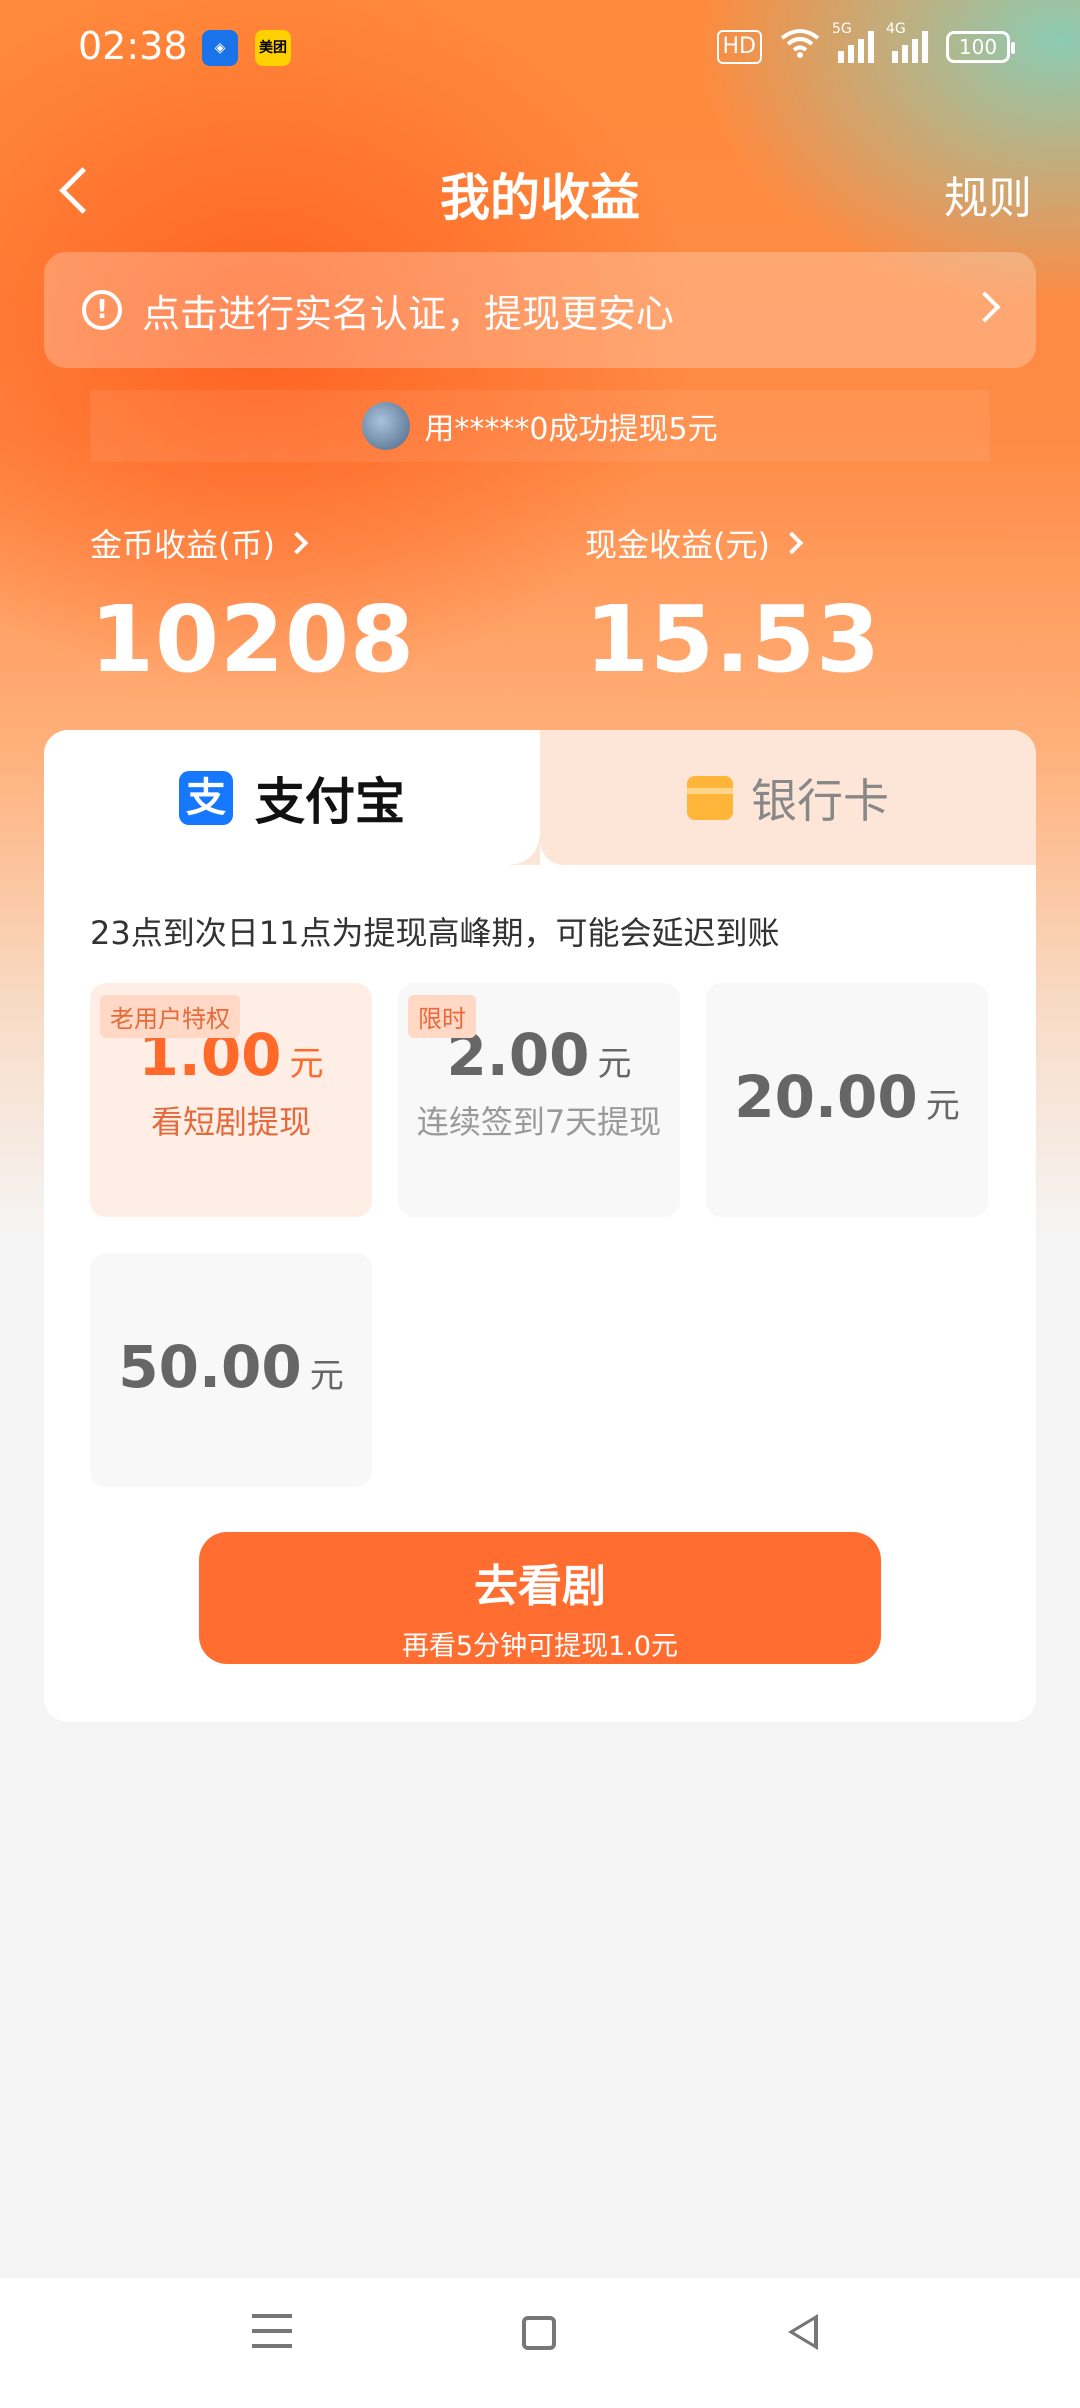 The image size is (1080, 2408). I want to click on withdraw-option-1: 老用户特权 1.00 元 看短剧提现, so click(231, 1100).